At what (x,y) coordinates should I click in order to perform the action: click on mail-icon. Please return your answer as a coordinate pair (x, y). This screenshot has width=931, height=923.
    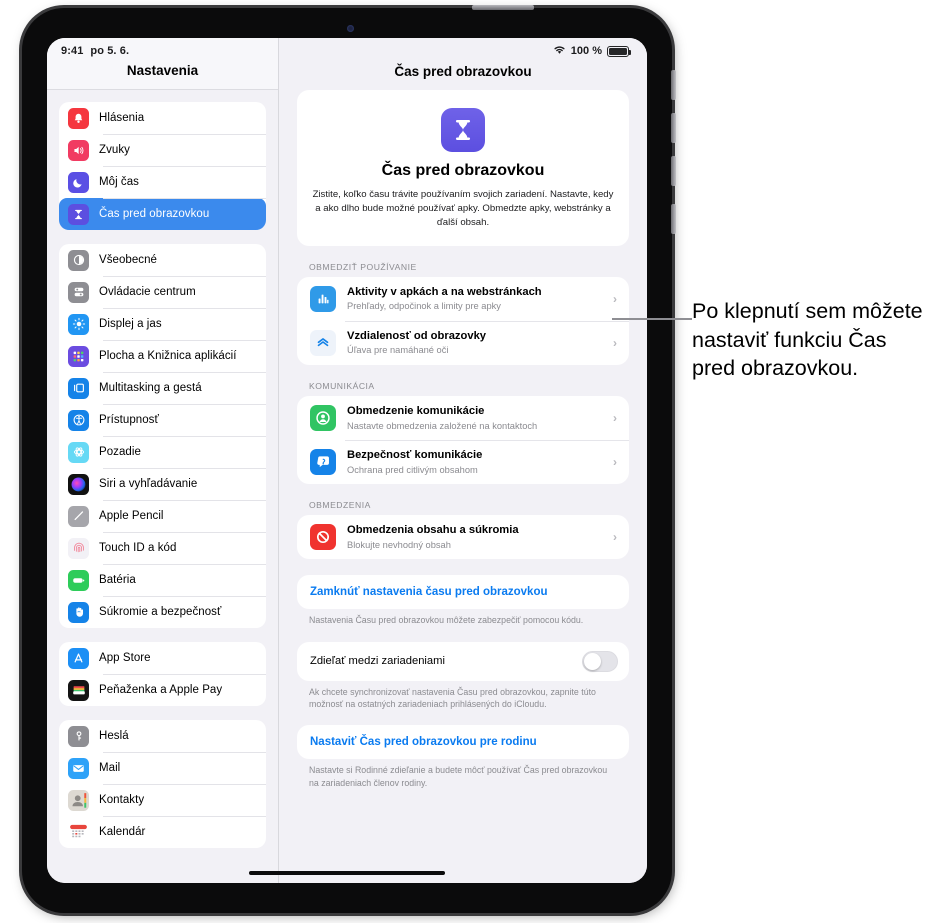
    Looking at the image, I should click on (78, 768).